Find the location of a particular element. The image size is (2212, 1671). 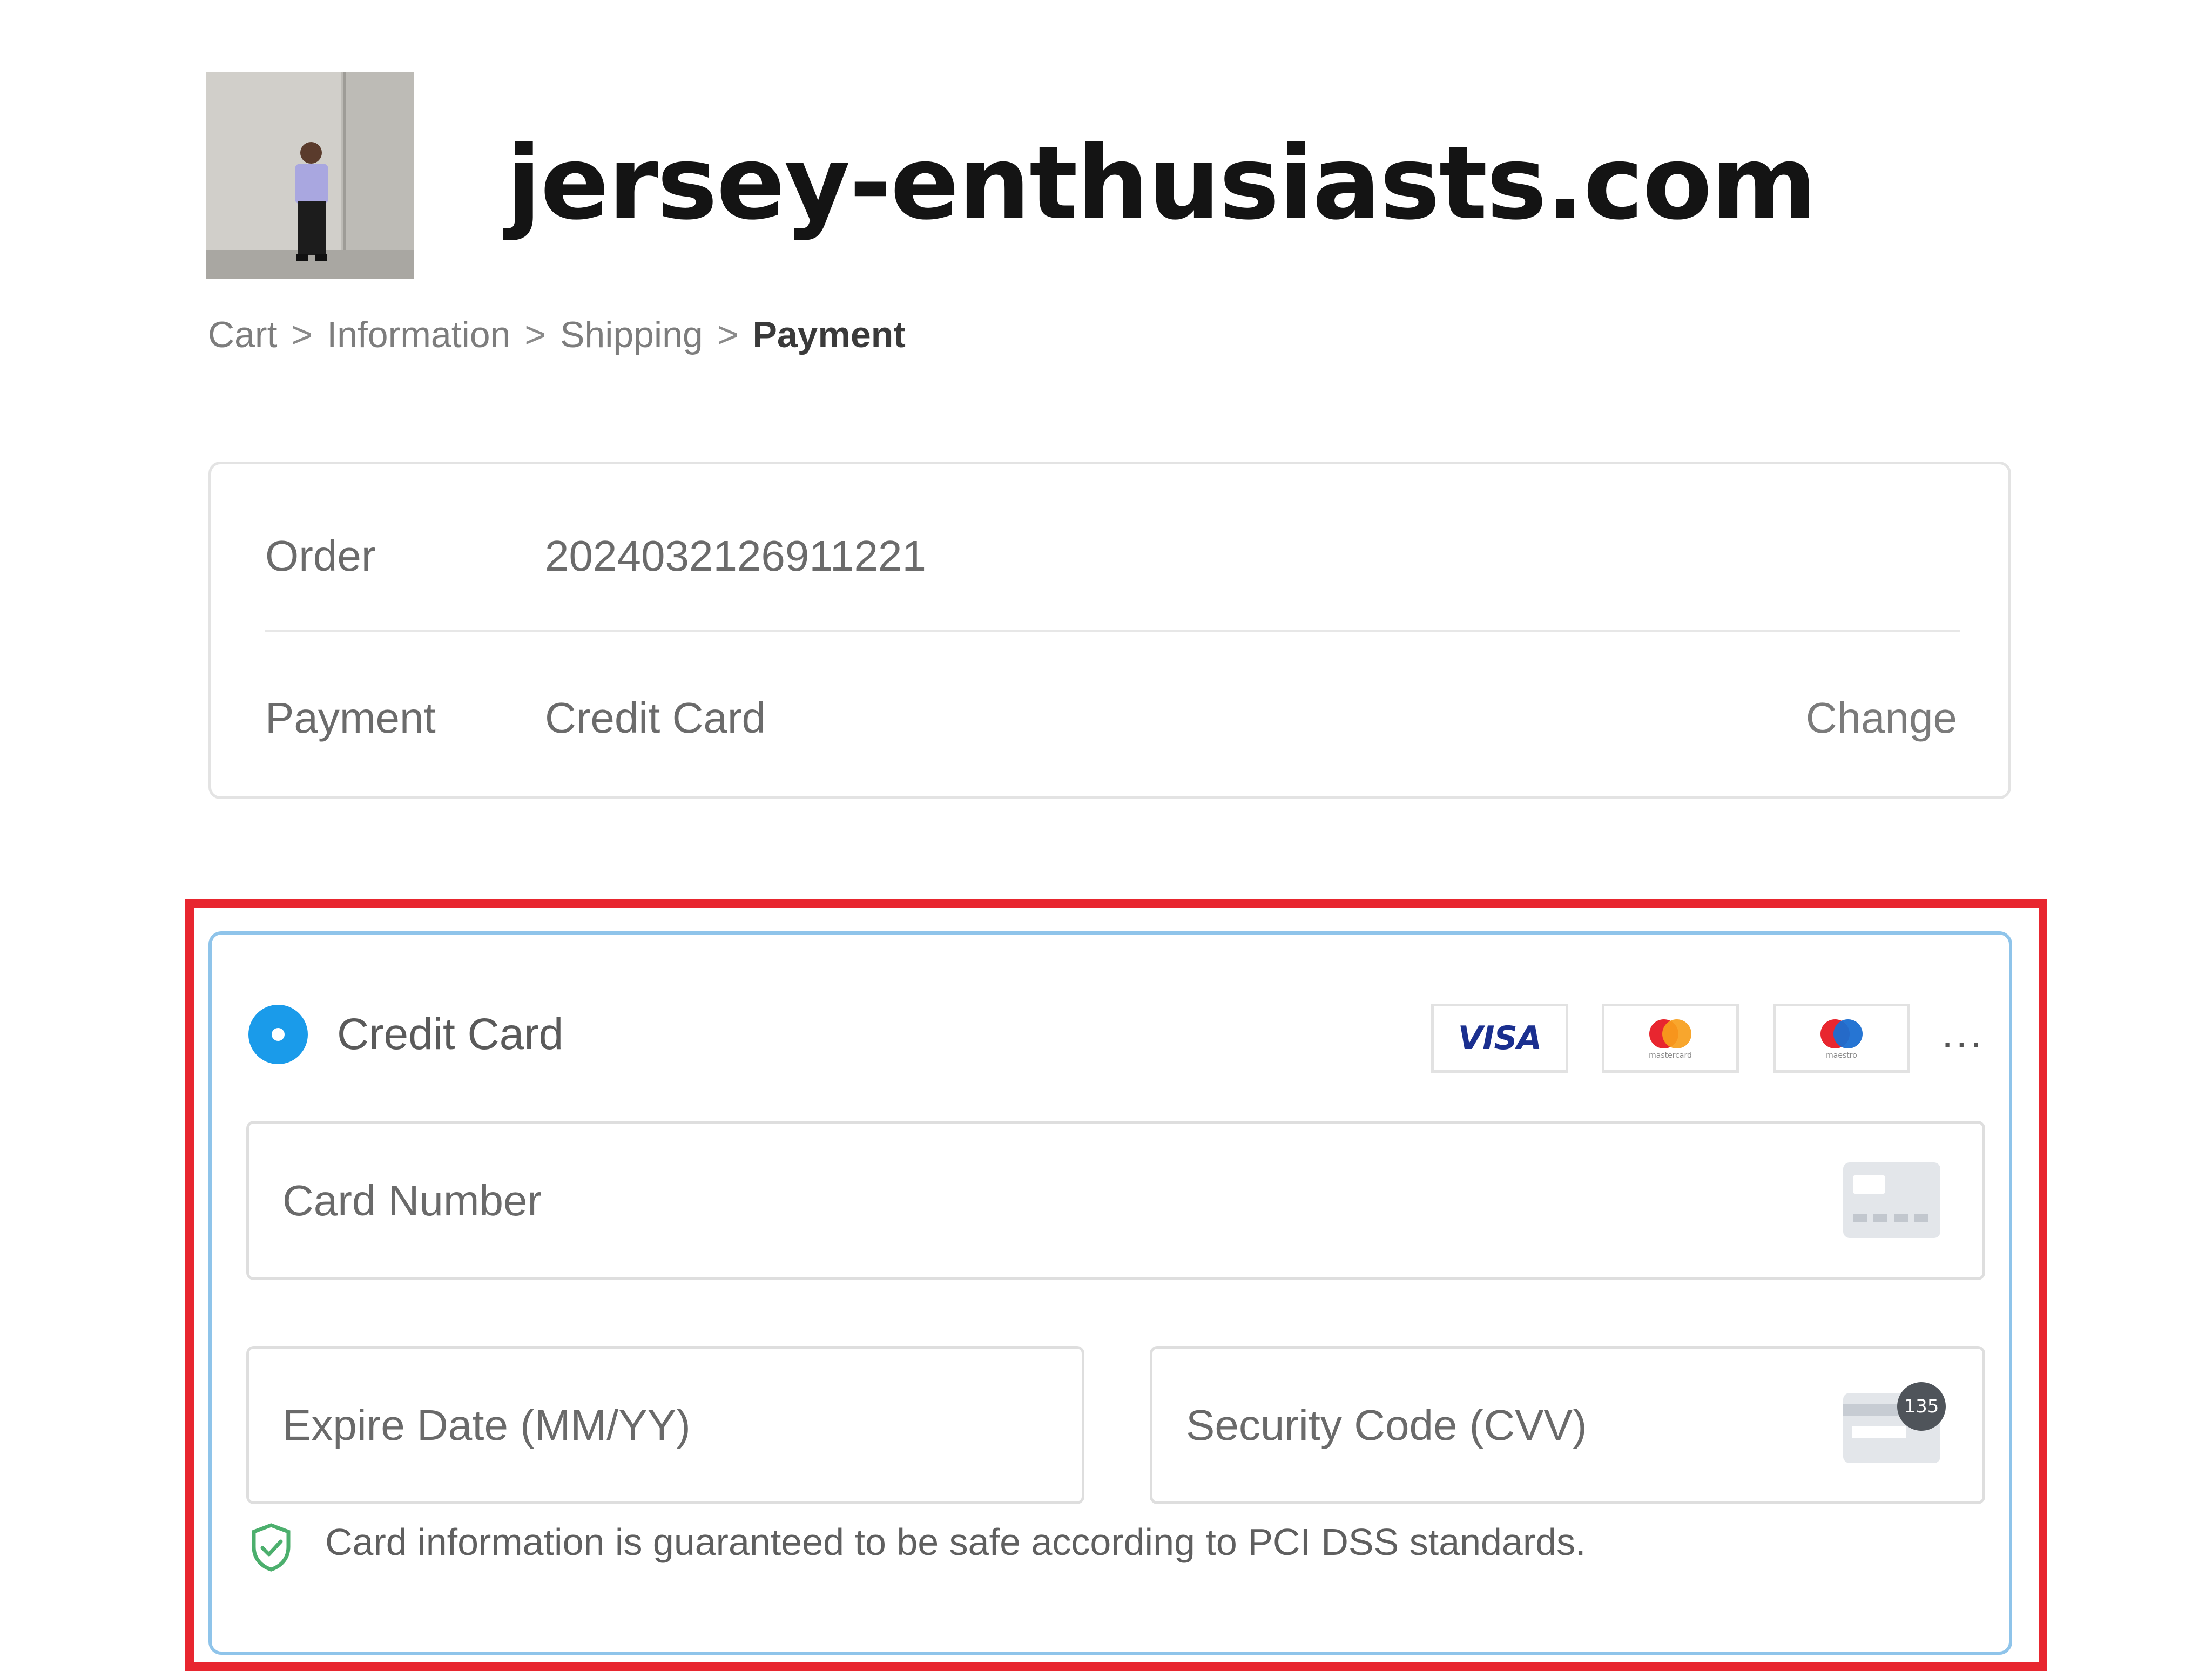

maestro-icon: maestro is located at coordinates (1841, 1038).